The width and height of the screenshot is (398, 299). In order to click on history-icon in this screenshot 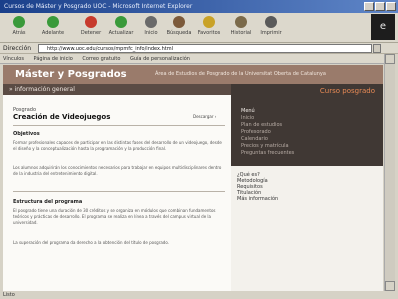, I will do `click(241, 22)`.